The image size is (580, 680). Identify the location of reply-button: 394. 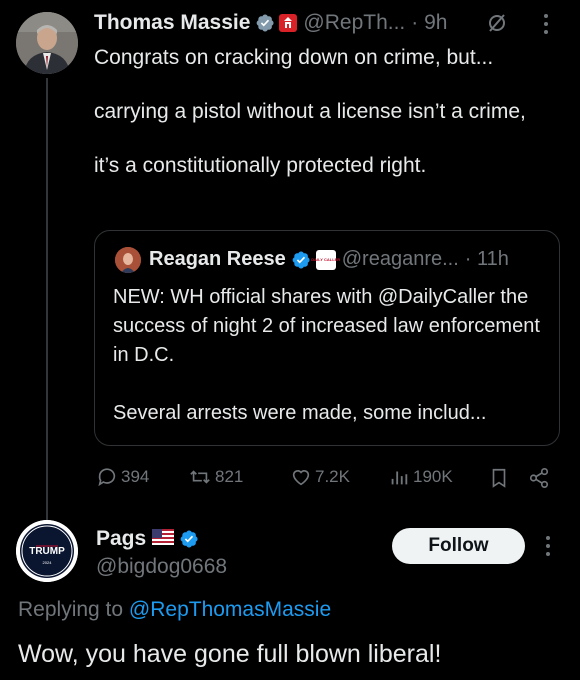
(122, 477).